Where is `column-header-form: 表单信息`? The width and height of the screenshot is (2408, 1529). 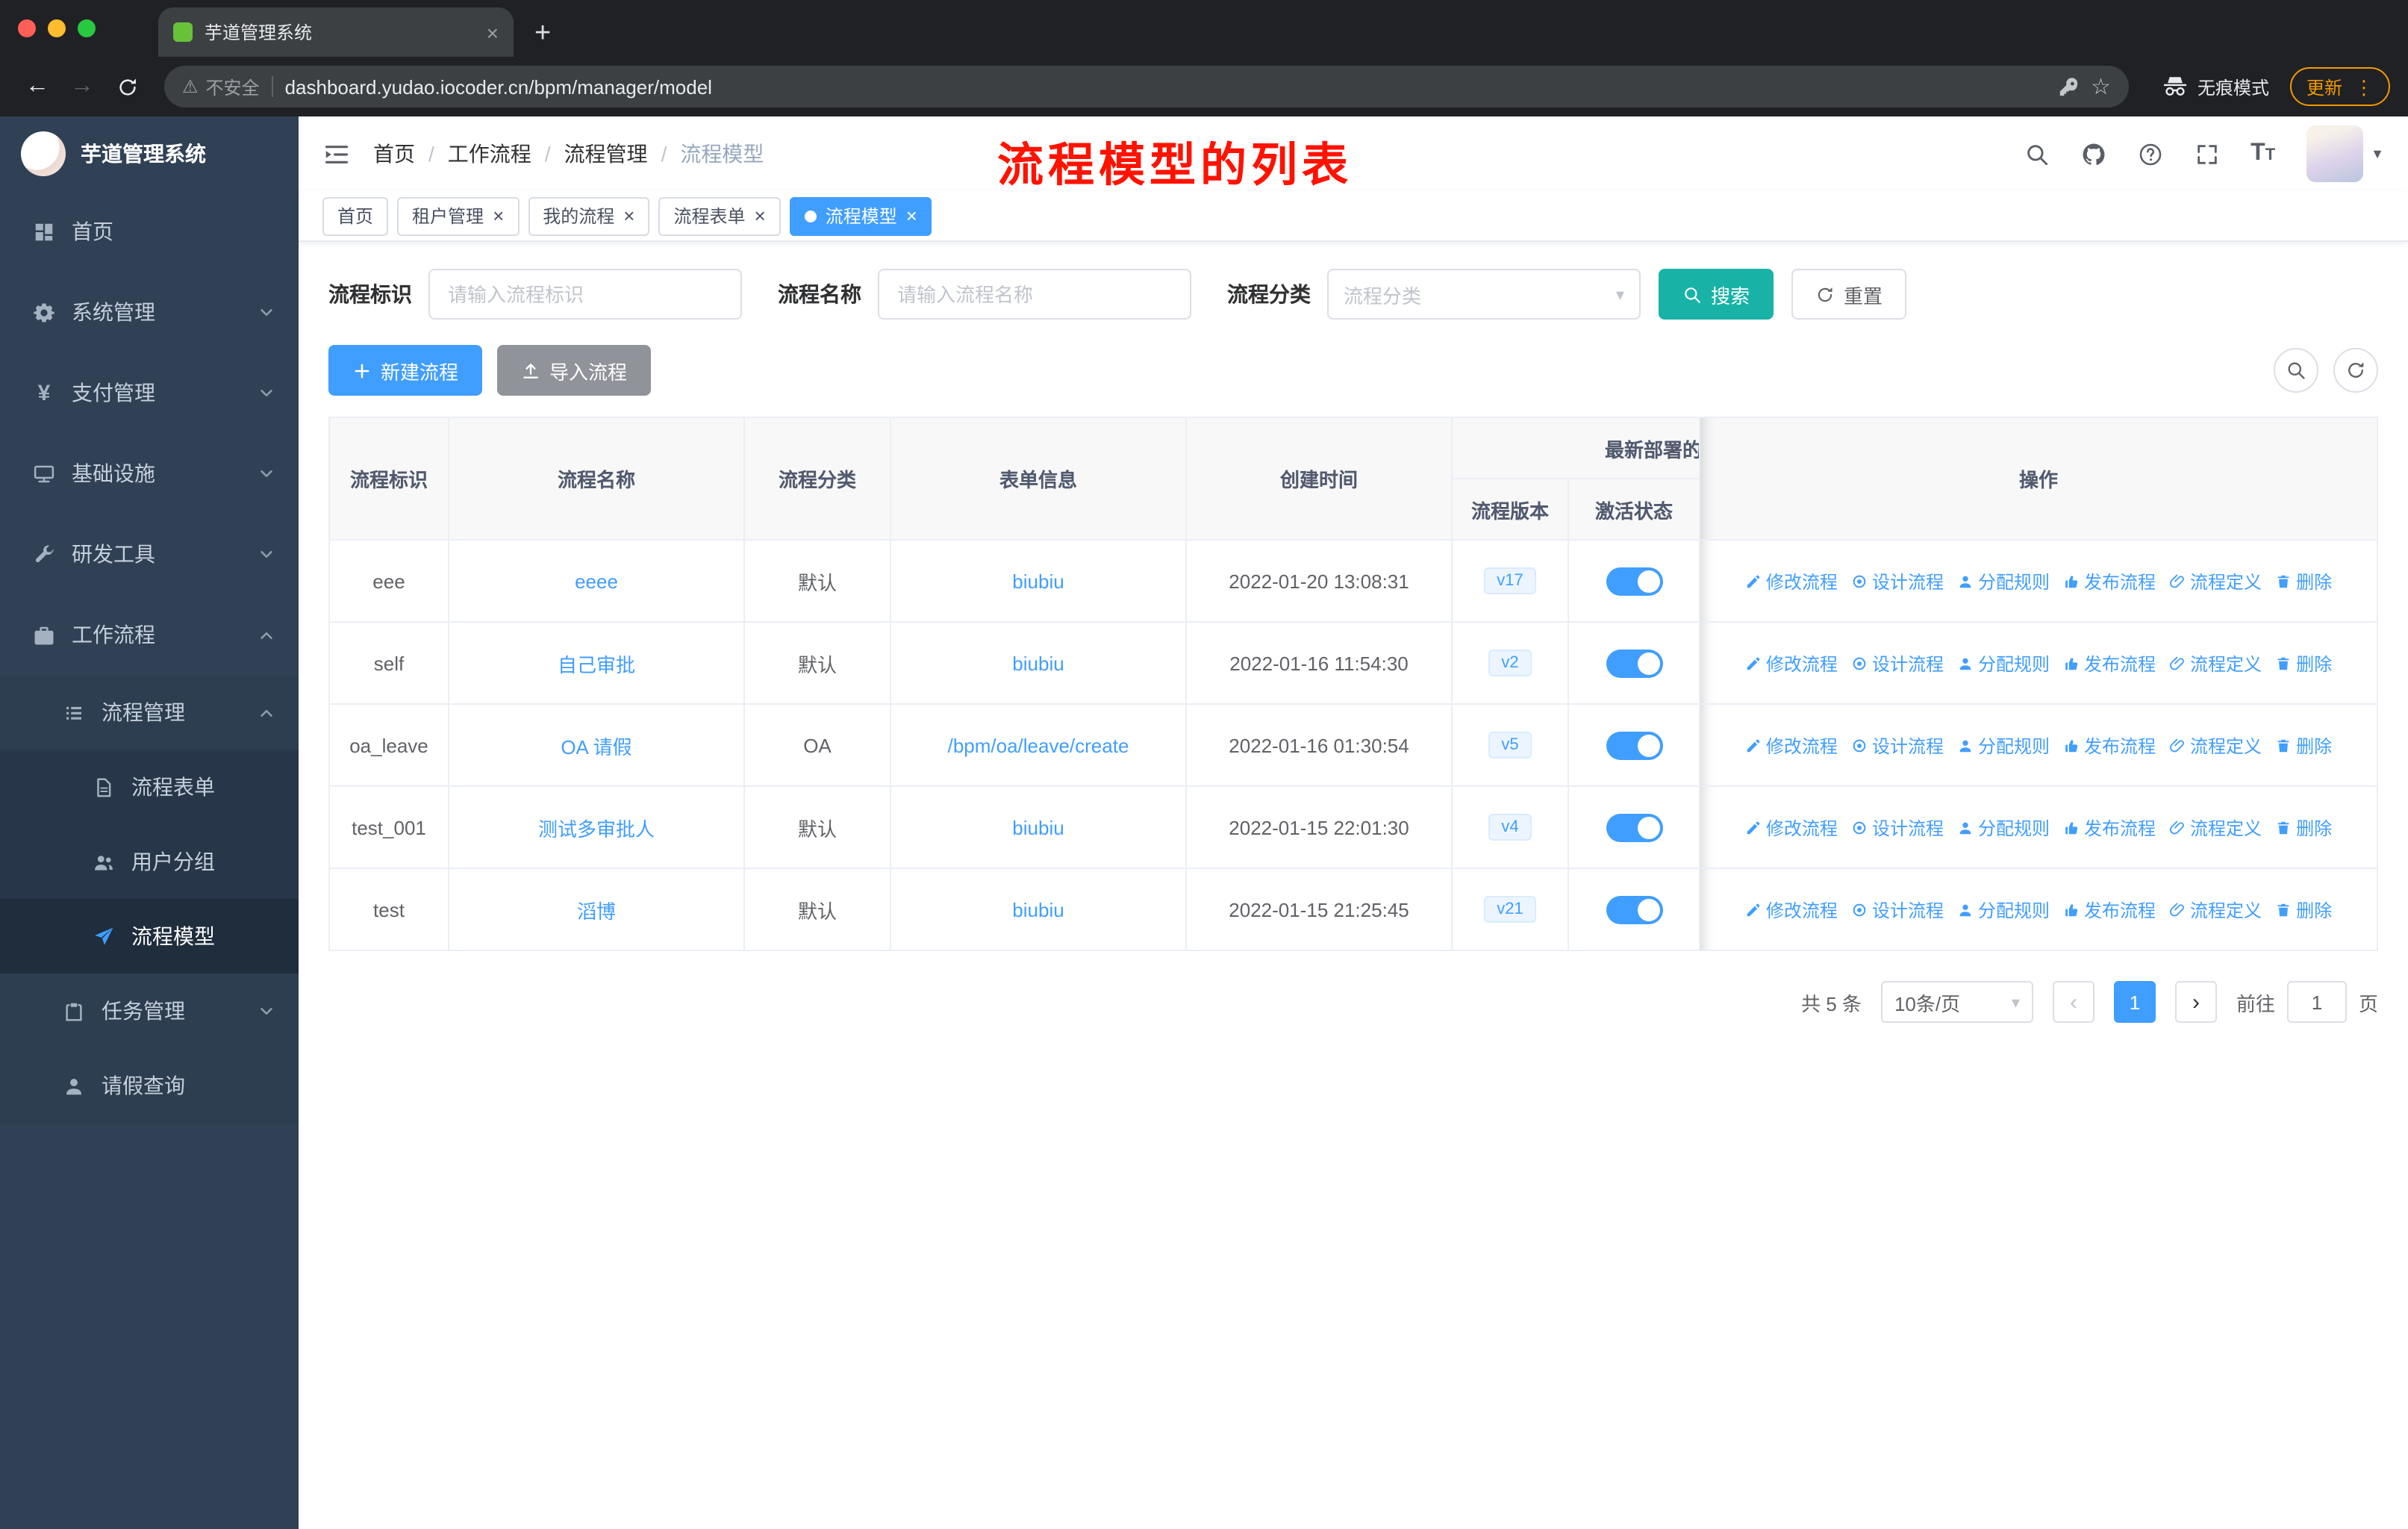
column-header-form: 表单信息 is located at coordinates (1038, 479).